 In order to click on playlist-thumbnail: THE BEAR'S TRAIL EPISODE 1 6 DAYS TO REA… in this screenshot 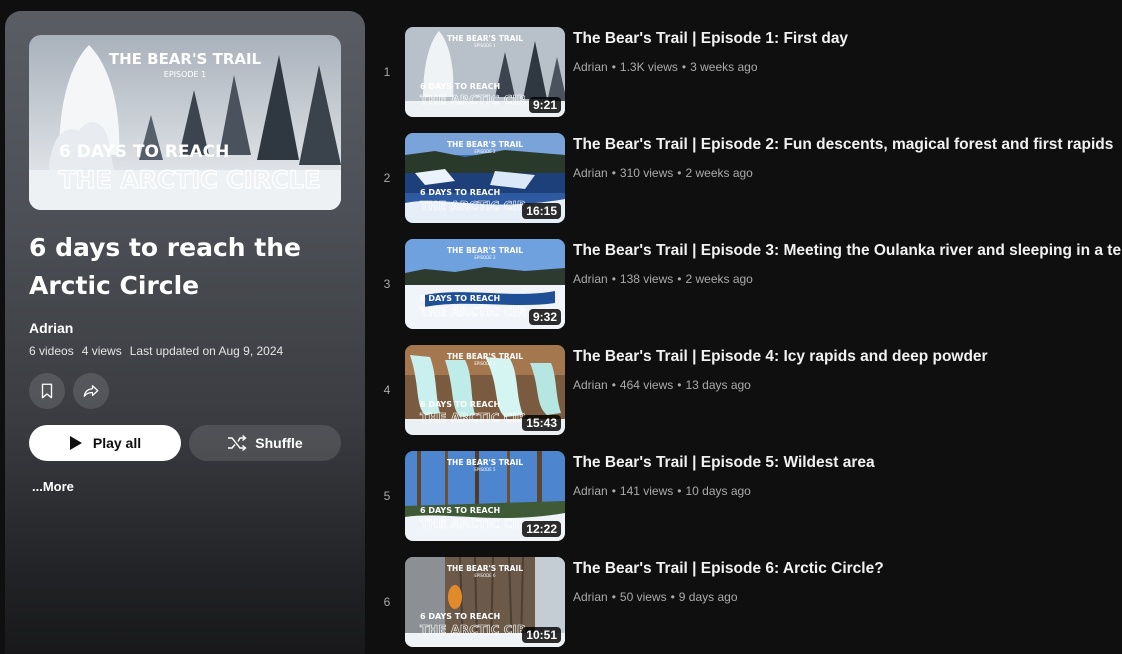, I will do `click(185, 122)`.